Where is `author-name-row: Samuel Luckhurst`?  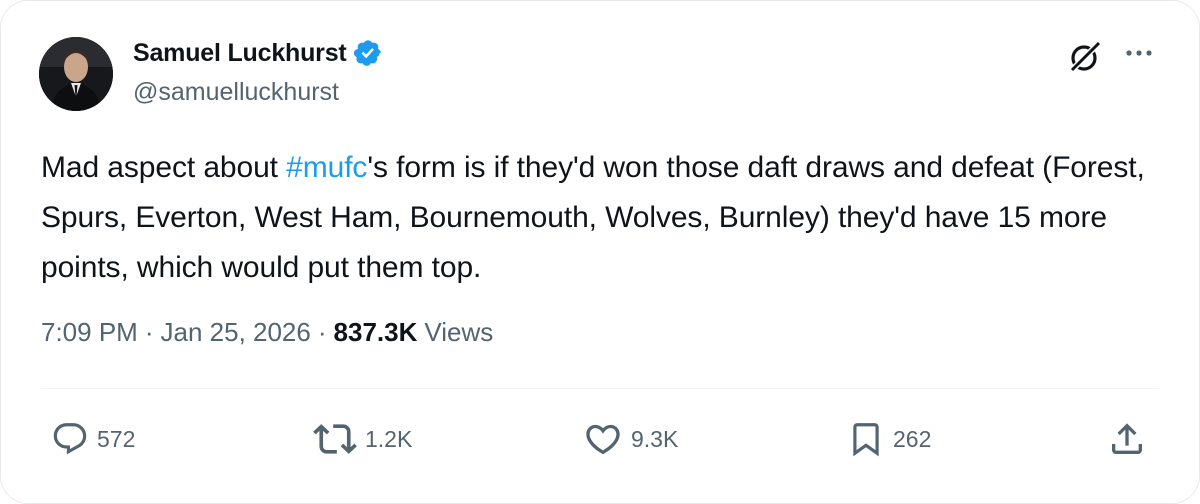 author-name-row: Samuel Luckhurst is located at coordinates (258, 53).